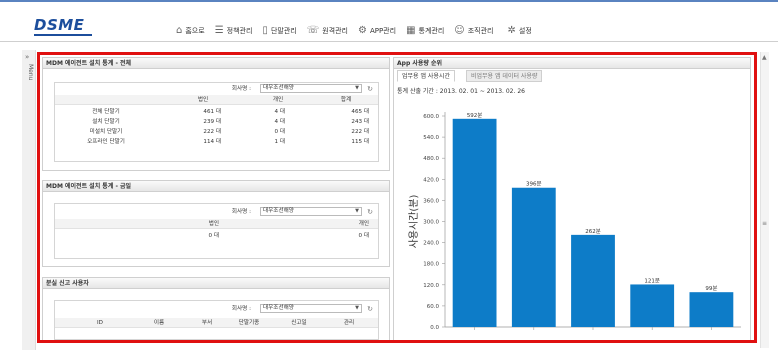 The height and width of the screenshot is (359, 778). Describe the element at coordinates (283, 31) in the screenshot. I see `nav-label: 단말관리` at that location.